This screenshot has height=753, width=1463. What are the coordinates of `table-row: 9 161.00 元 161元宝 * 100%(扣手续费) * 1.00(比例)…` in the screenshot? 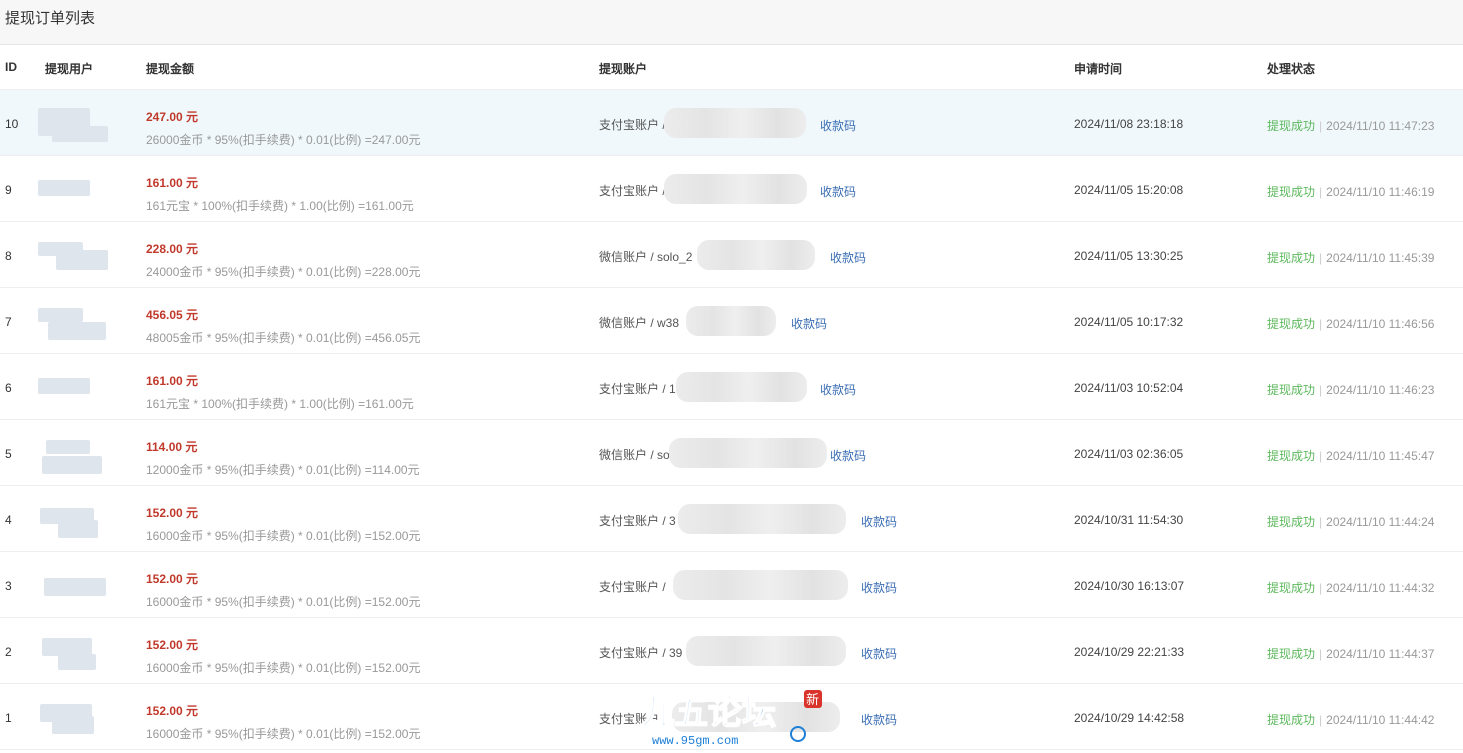 It's located at (731, 189).